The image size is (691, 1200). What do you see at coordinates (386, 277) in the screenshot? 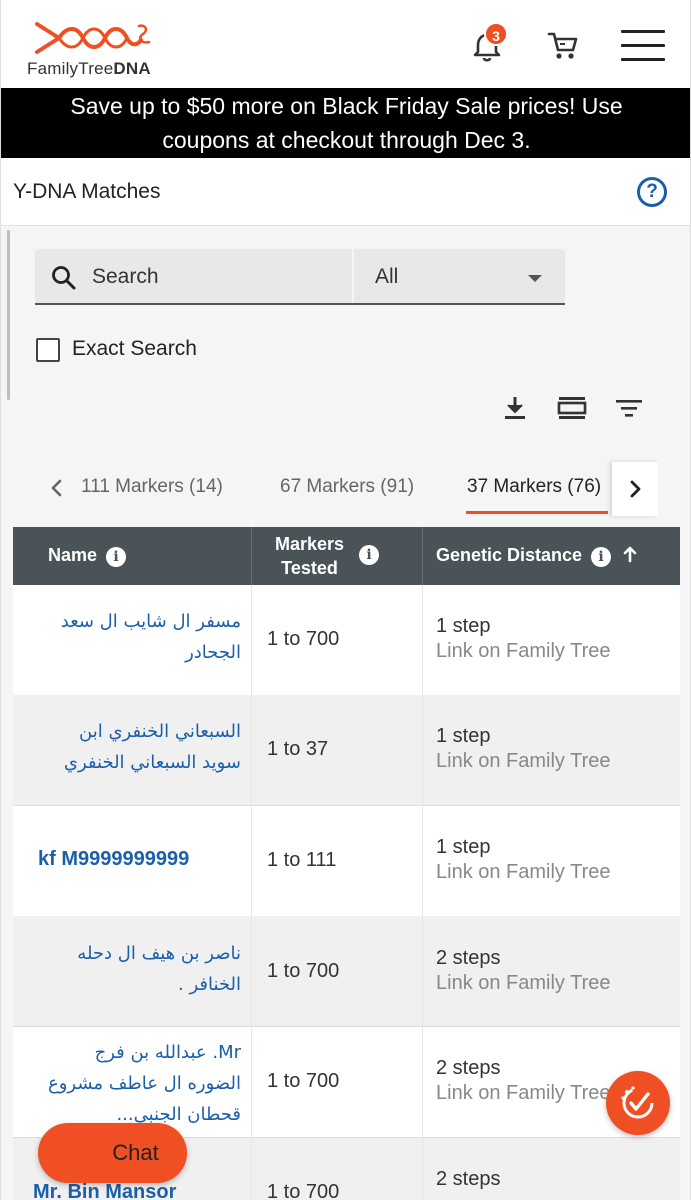
I see `search-scope-select: All` at bounding box center [386, 277].